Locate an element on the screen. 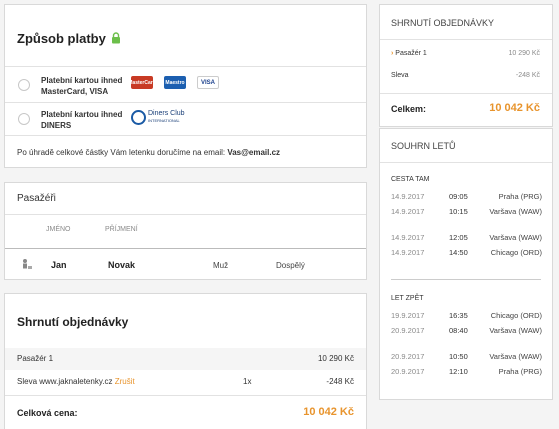 This screenshot has height=429, width=559. maestro-logo: Maestro is located at coordinates (175, 82).